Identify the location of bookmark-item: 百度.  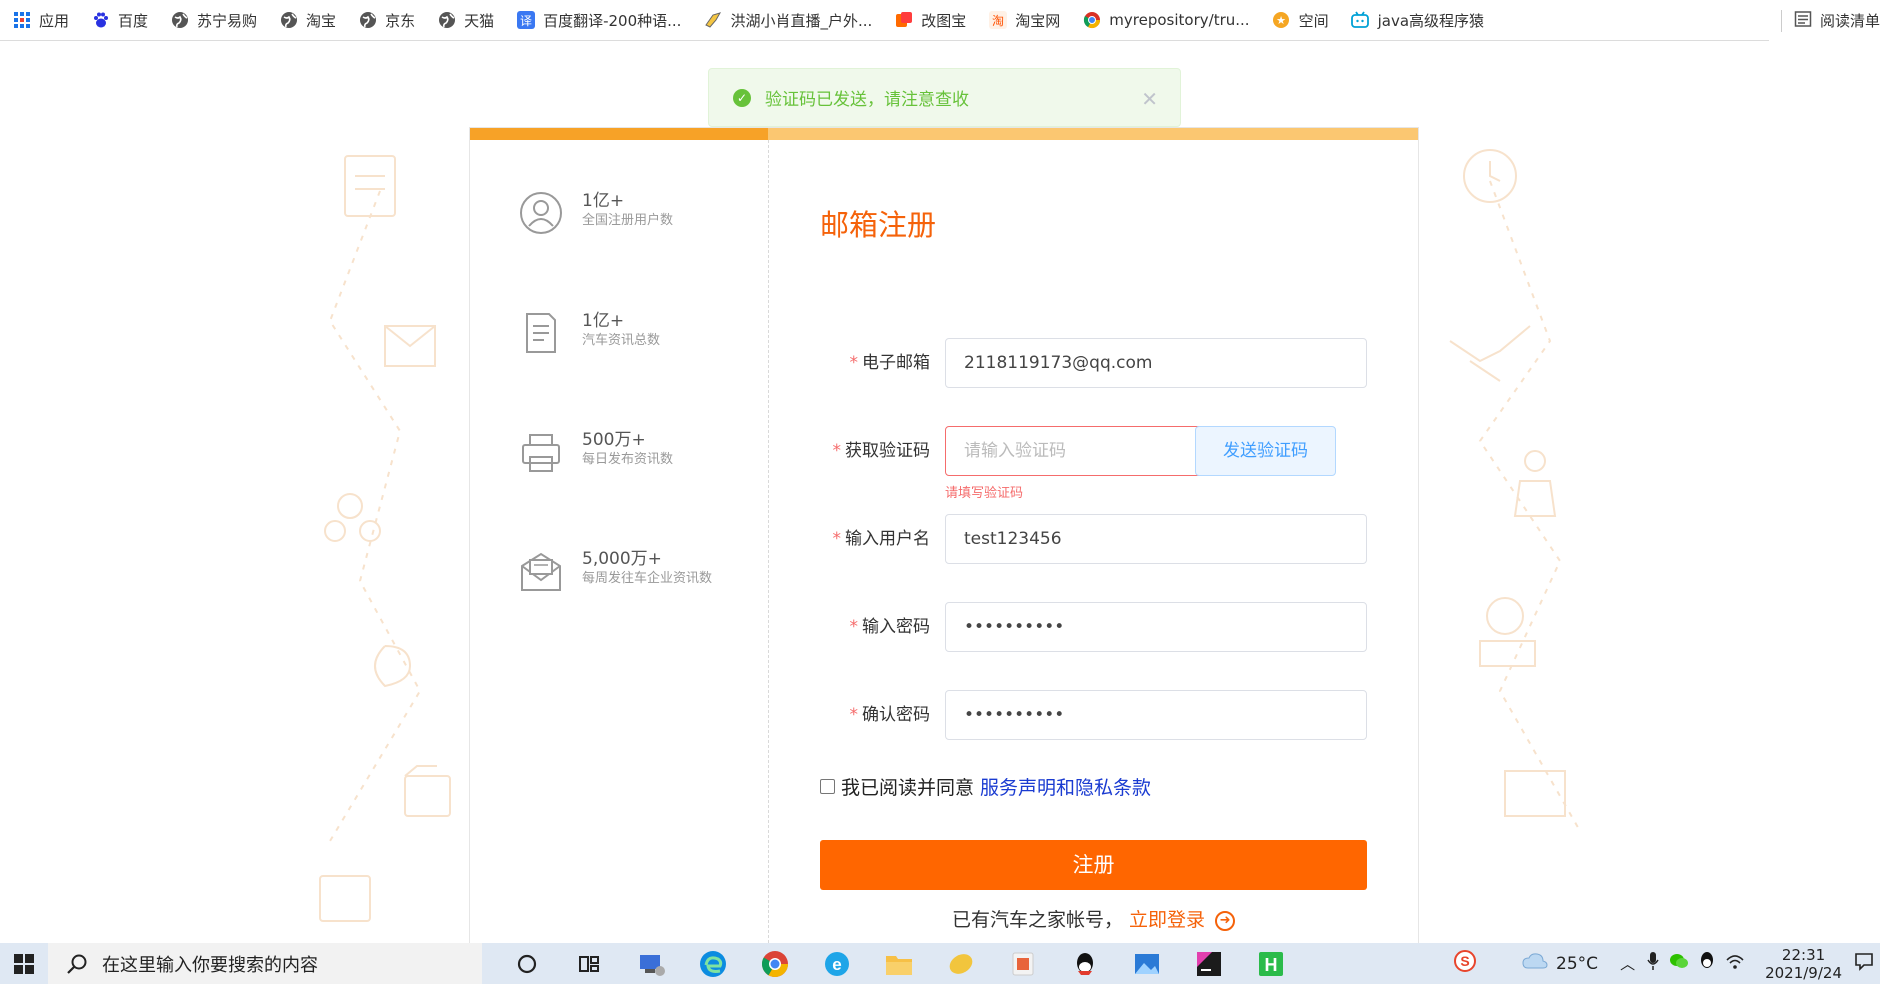
(119, 20).